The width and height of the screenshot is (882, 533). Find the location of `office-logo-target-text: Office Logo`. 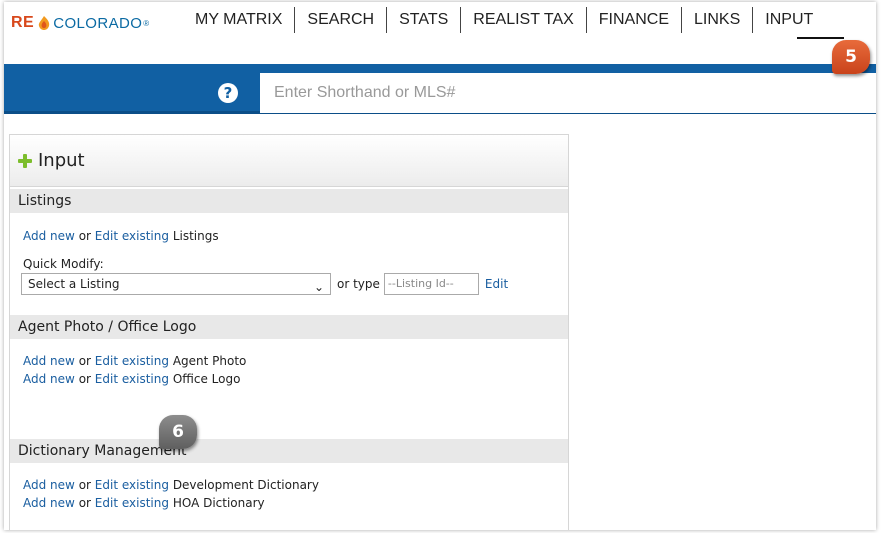

office-logo-target-text: Office Logo is located at coordinates (206, 379).